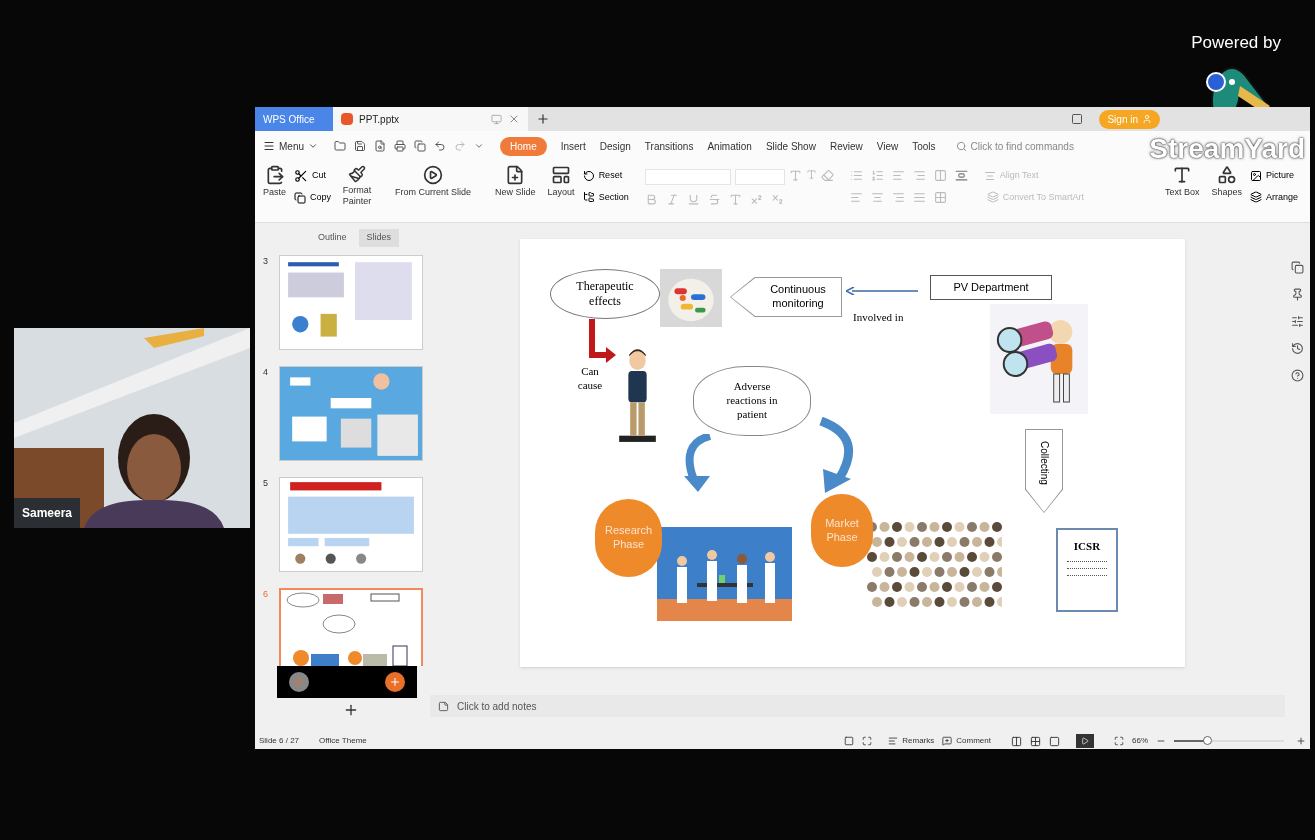  Describe the element at coordinates (561, 182) in the screenshot. I see `layout-button: Layout` at that location.